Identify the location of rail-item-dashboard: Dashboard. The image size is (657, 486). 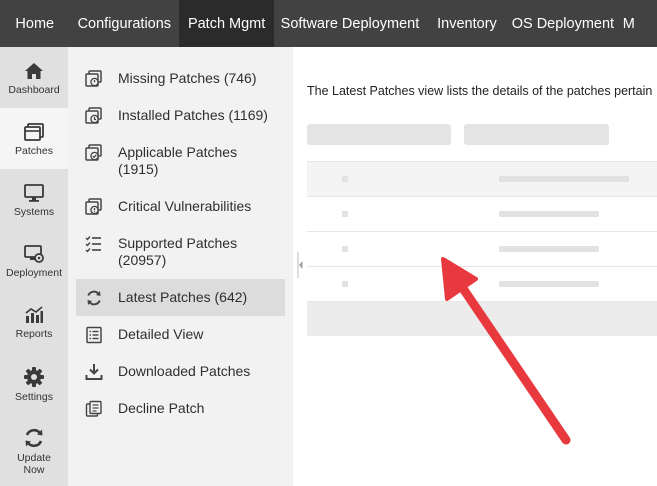
(34, 77).